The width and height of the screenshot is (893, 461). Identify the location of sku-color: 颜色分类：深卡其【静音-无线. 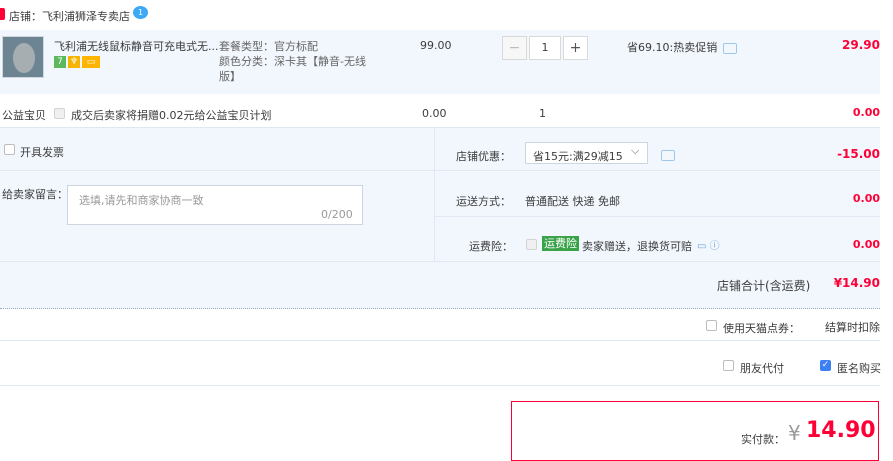
(292, 61).